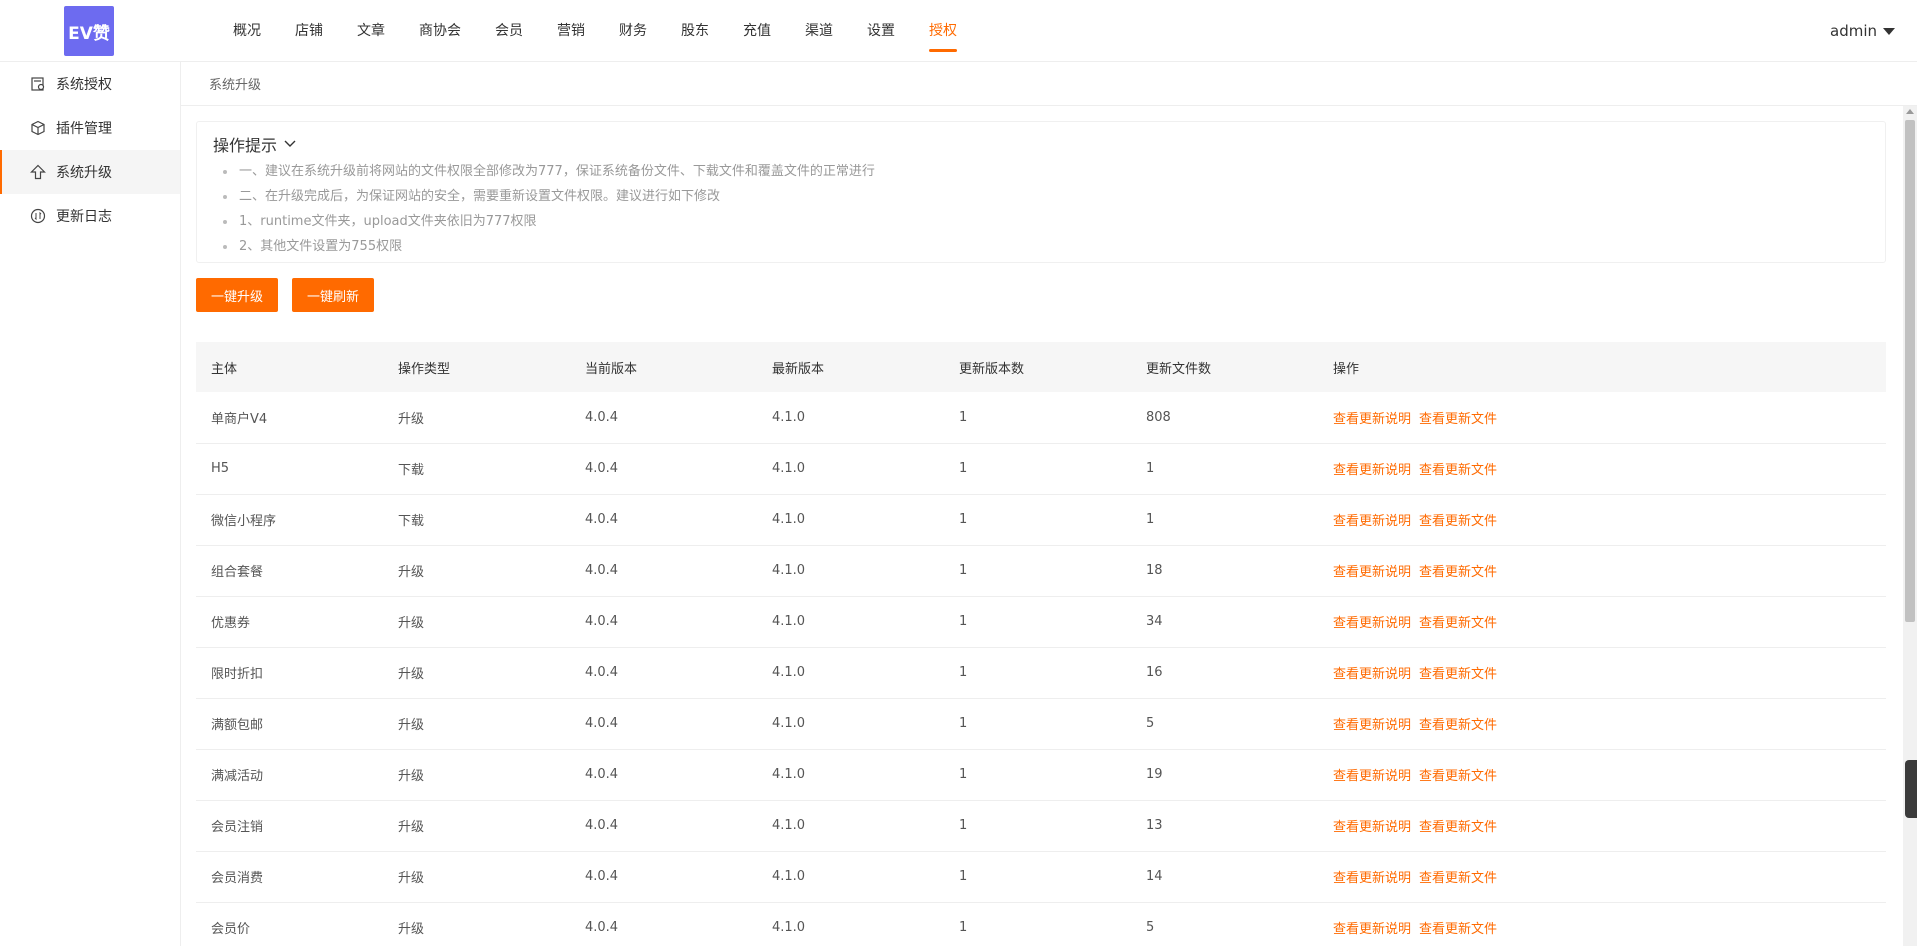 This screenshot has height=946, width=1917. What do you see at coordinates (476, 367) in the screenshot?
I see `column-header: 操作类型` at bounding box center [476, 367].